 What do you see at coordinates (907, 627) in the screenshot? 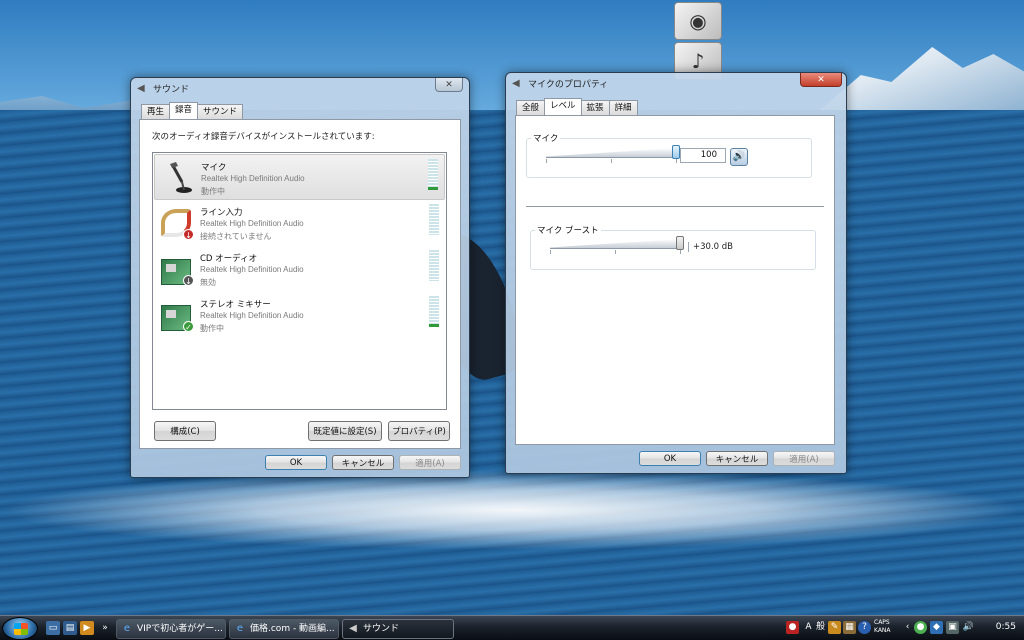
I see `tray-expand-icon: ‹` at bounding box center [907, 627].